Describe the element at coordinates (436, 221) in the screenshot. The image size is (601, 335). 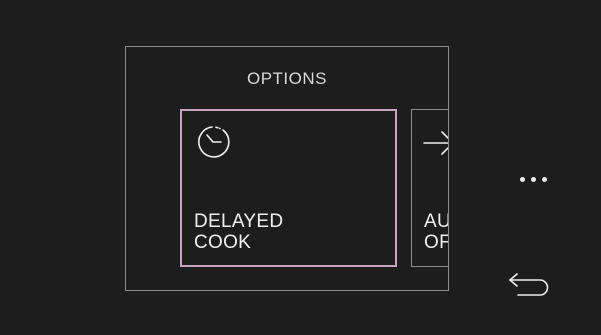
I see `label-line: AU` at that location.